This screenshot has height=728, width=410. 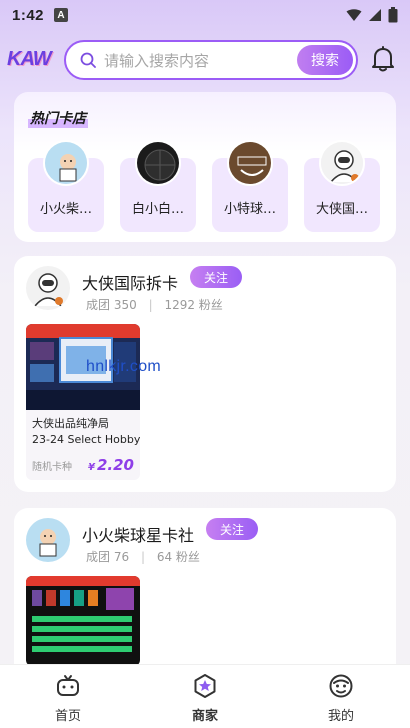 I want to click on product-image, so click(x=83, y=621).